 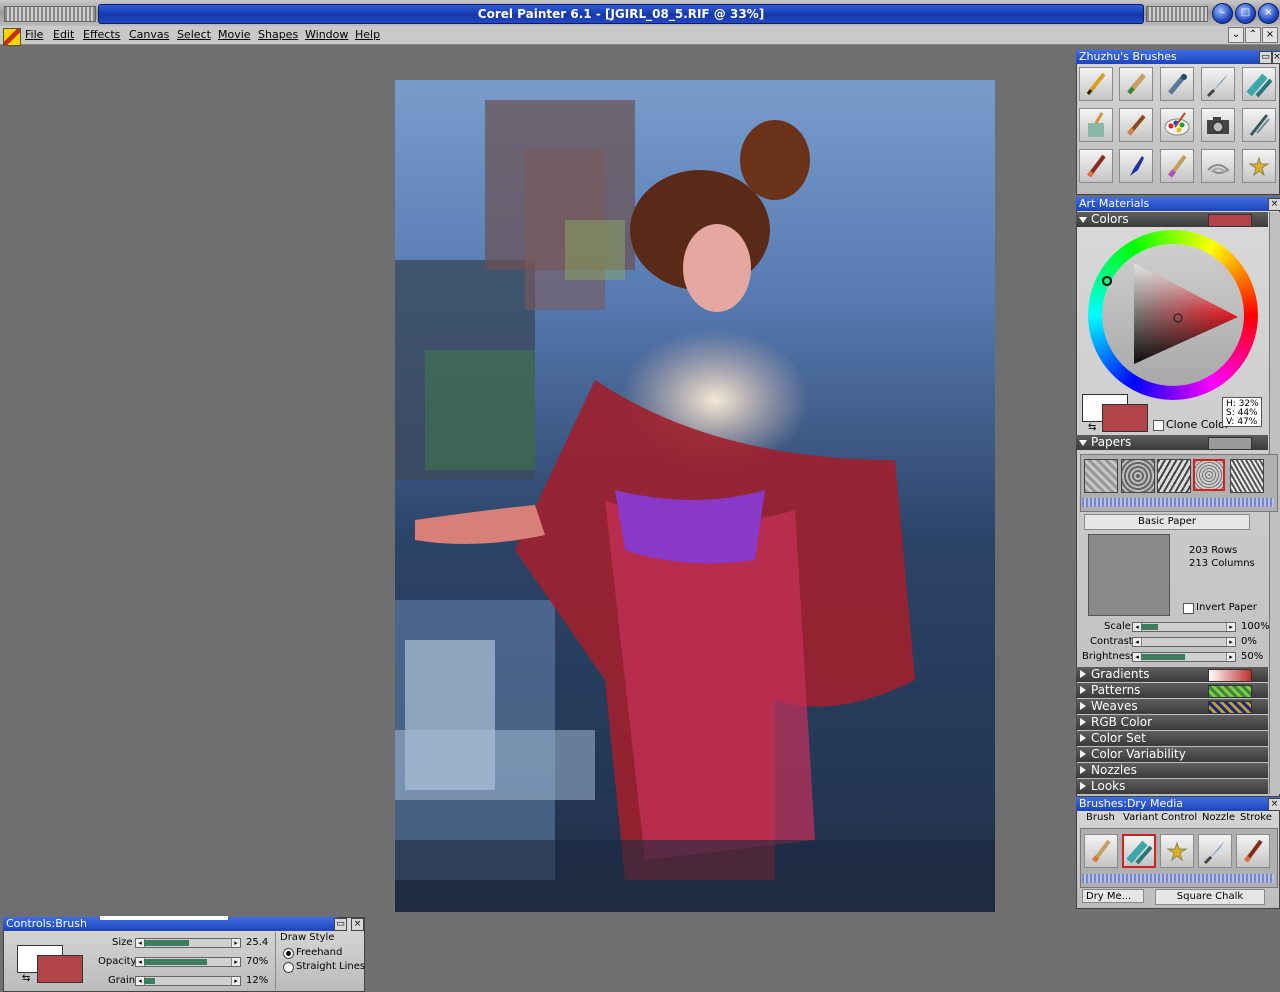 I want to click on menu-movie: Movie, so click(x=234, y=34).